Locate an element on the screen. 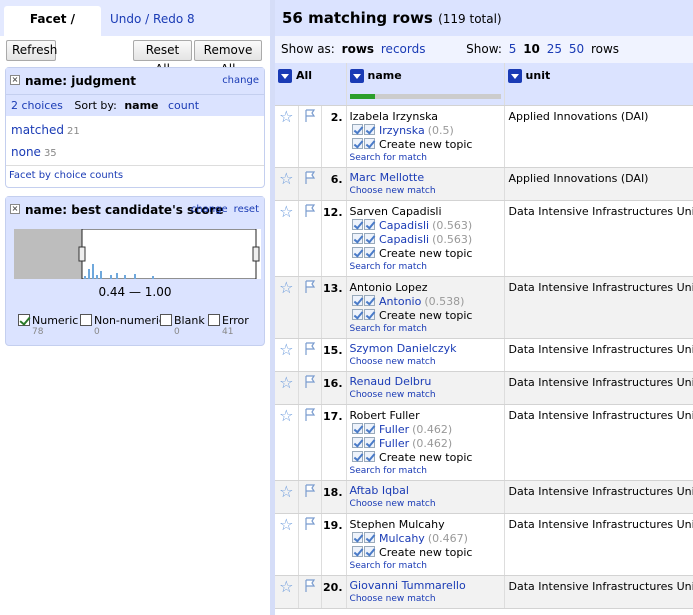 This screenshot has height=615, width=693. facet-choice-matched: matched 21 is located at coordinates (135, 131).